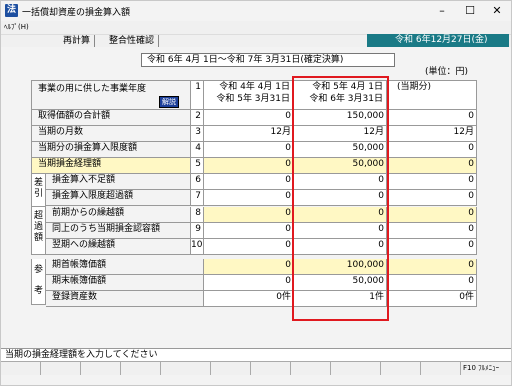 The image size is (512, 386). What do you see at coordinates (38, 282) in the screenshot?
I see `group-sankou: 参 考` at bounding box center [38, 282].